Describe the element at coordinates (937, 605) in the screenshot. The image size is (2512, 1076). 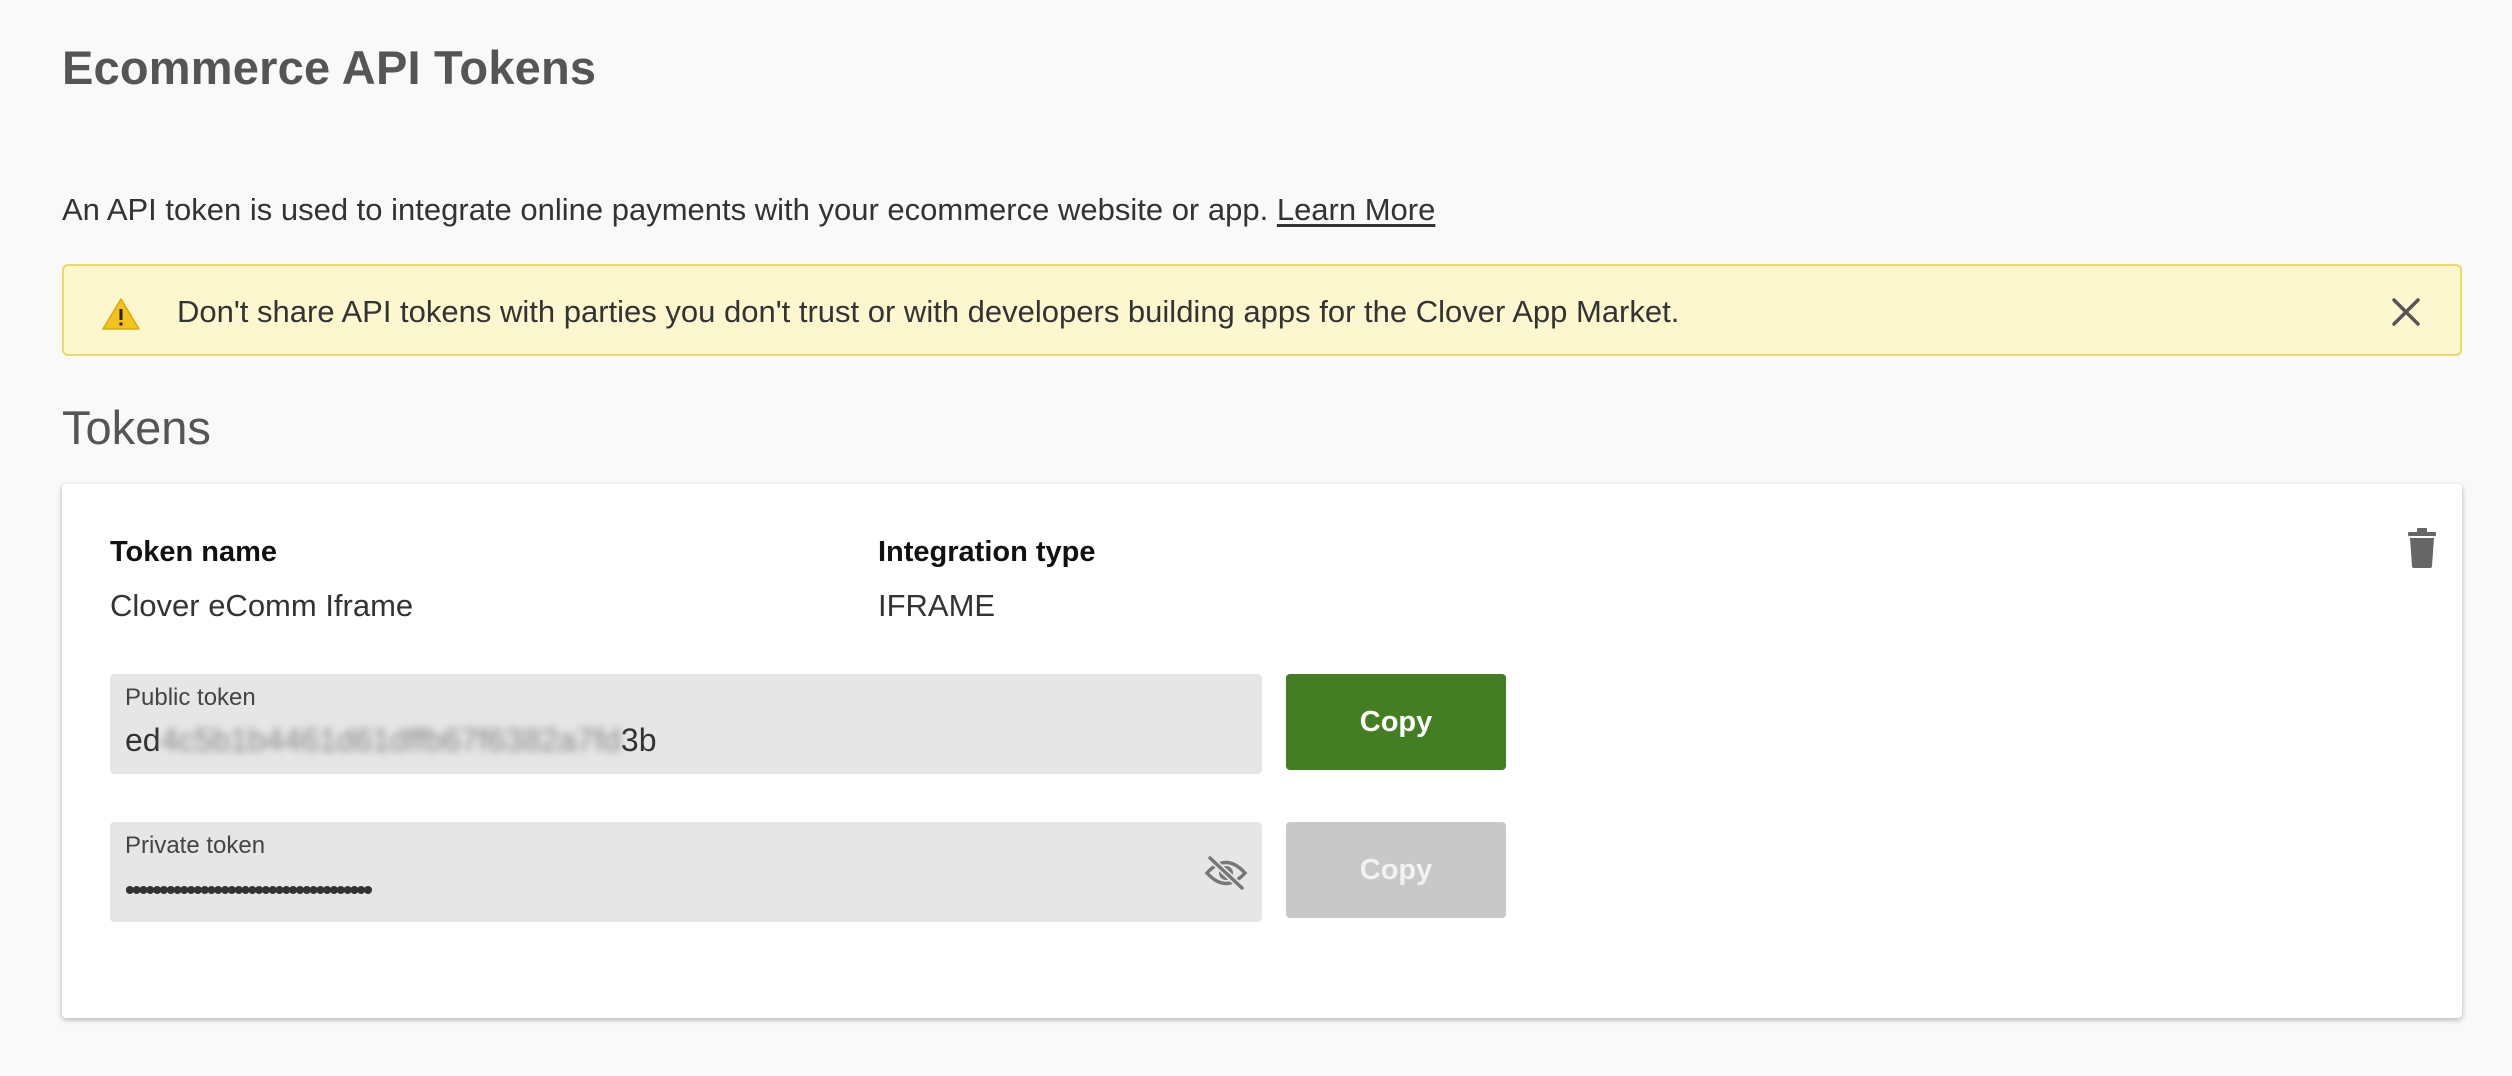
I see `integration-type-value: IFRAME` at that location.